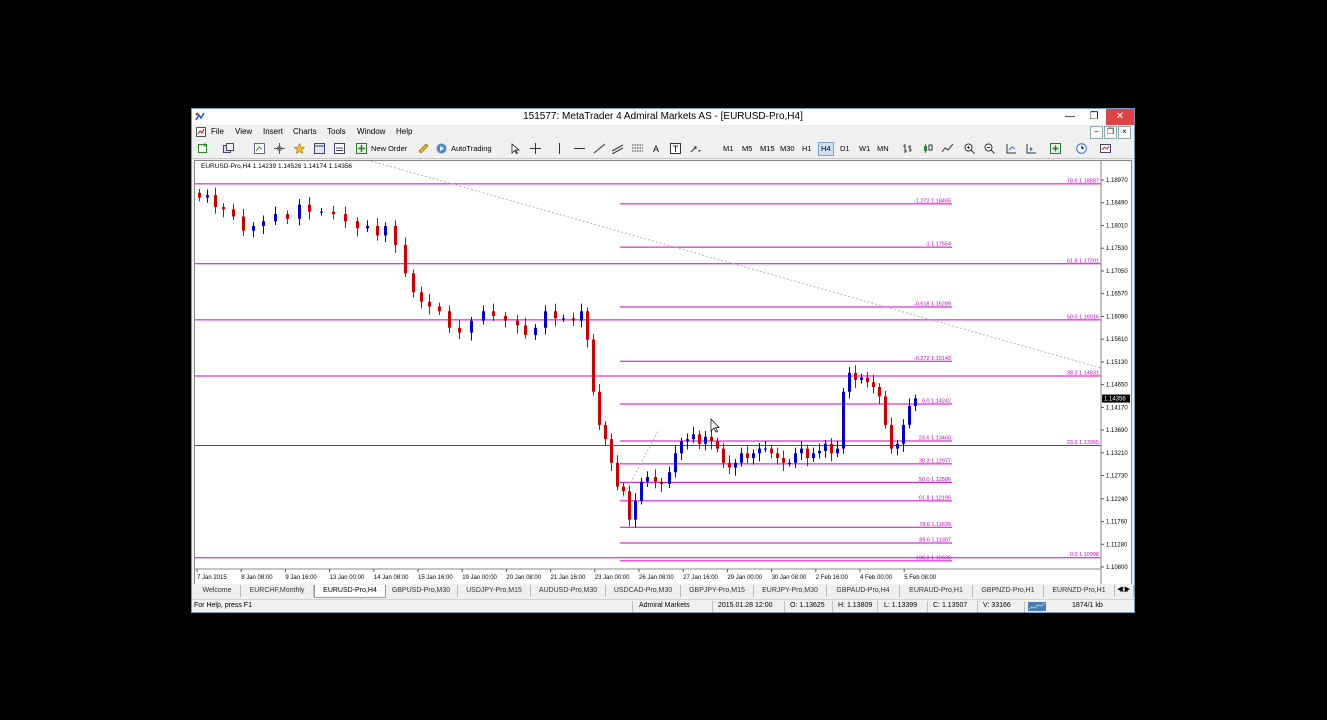 The width and height of the screenshot is (1327, 720). Describe the element at coordinates (515, 148) in the screenshot. I see `cursor-icon` at that location.